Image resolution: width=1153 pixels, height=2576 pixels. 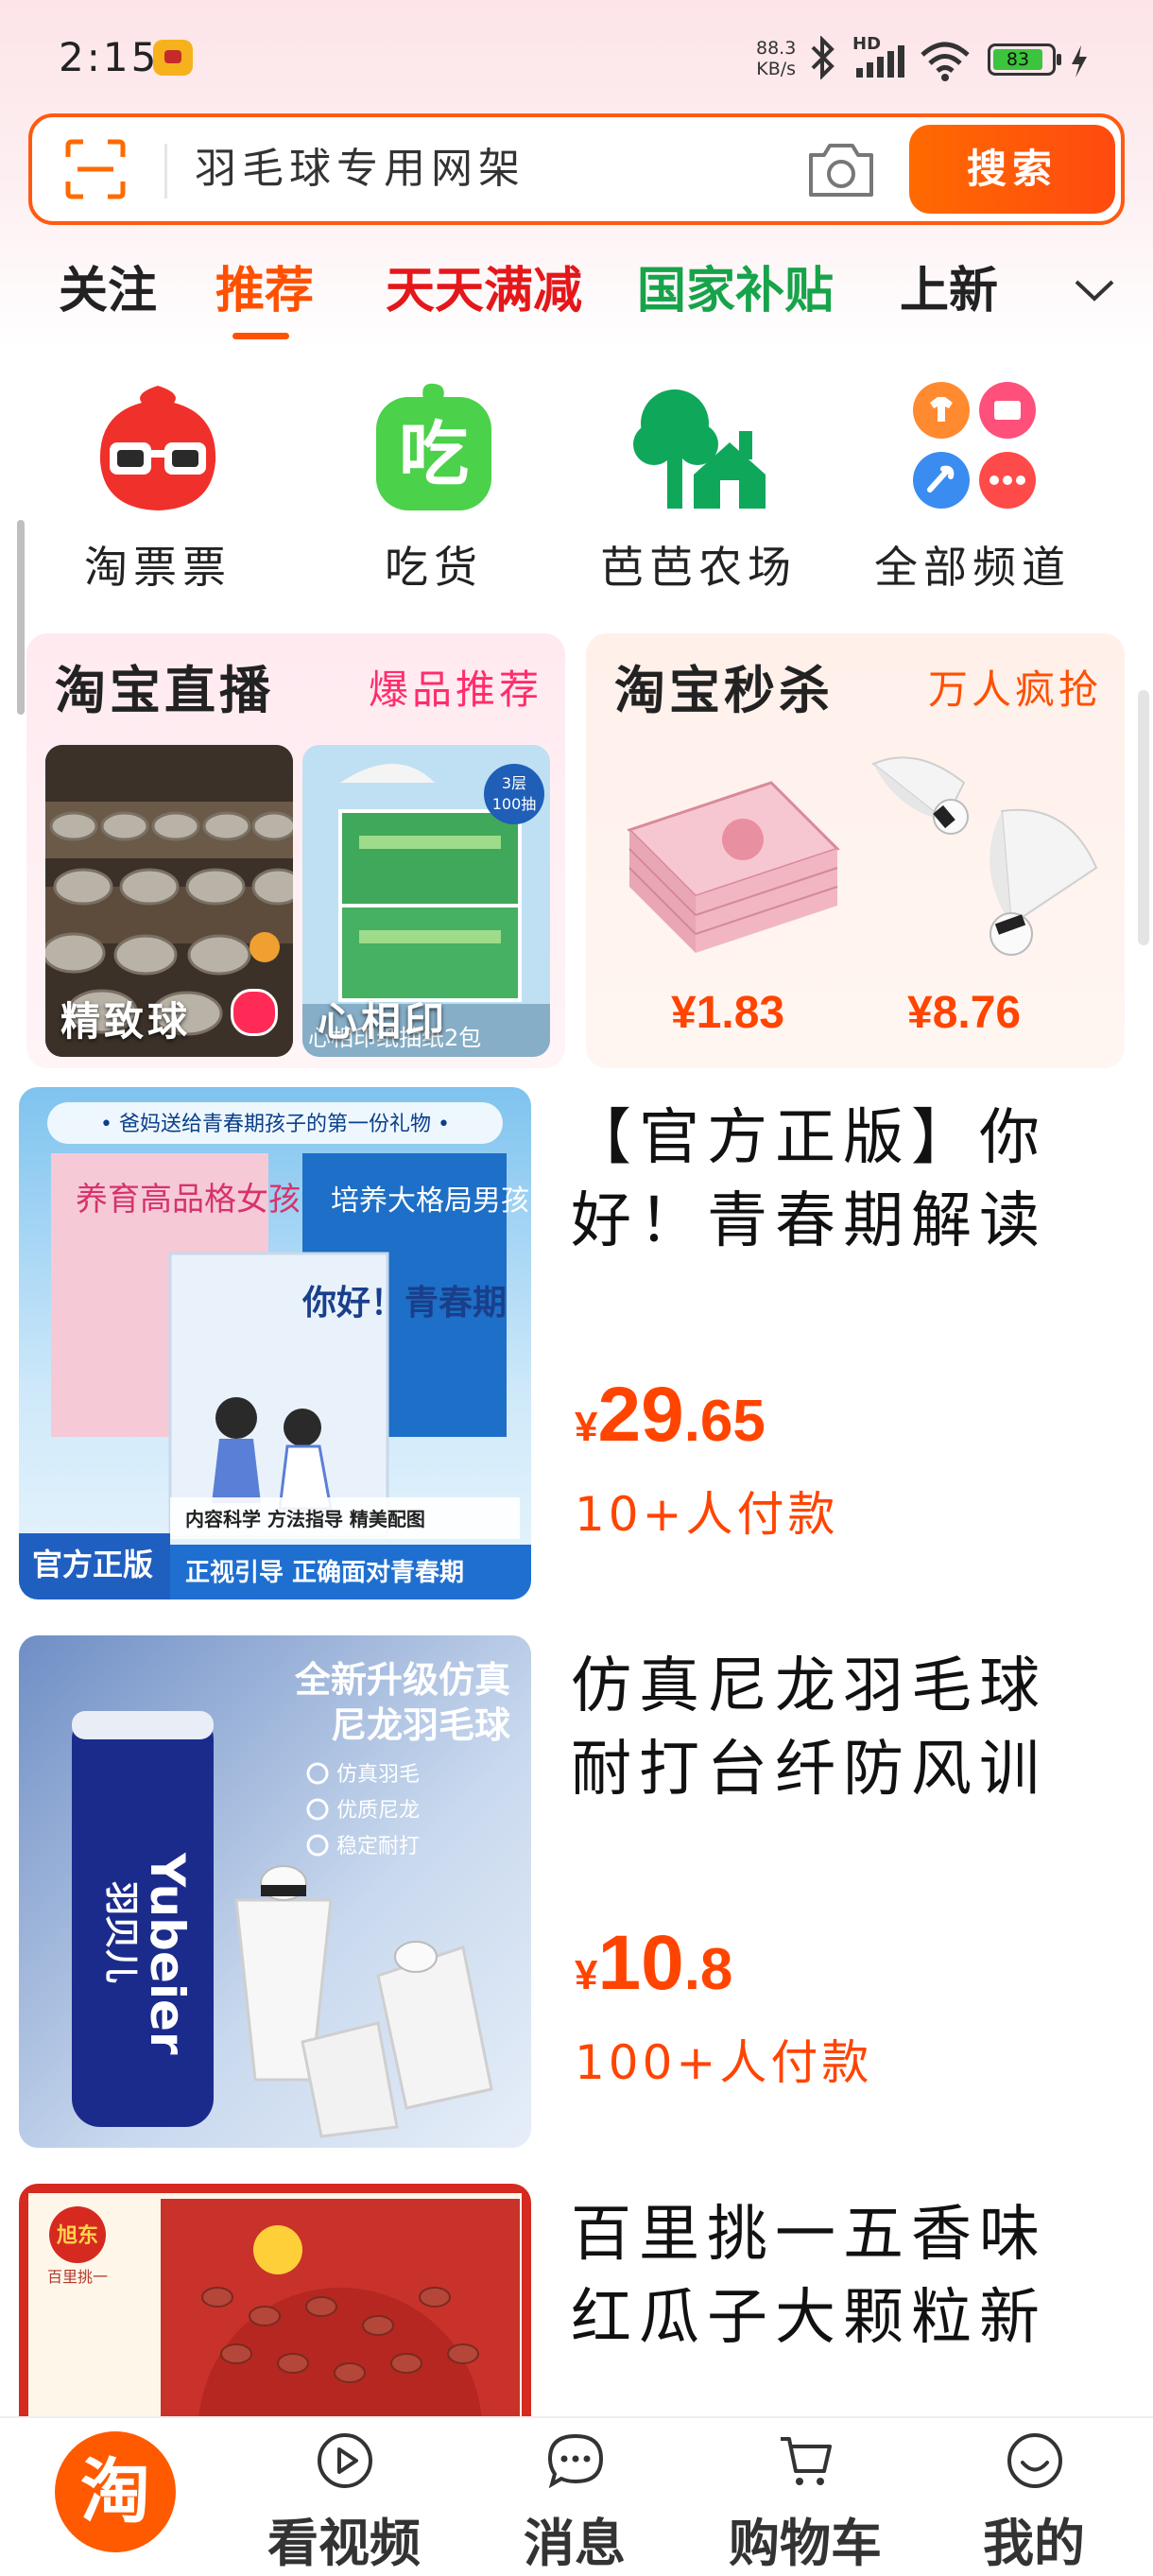 What do you see at coordinates (109, 57) in the screenshot?
I see `clock: 2:15` at bounding box center [109, 57].